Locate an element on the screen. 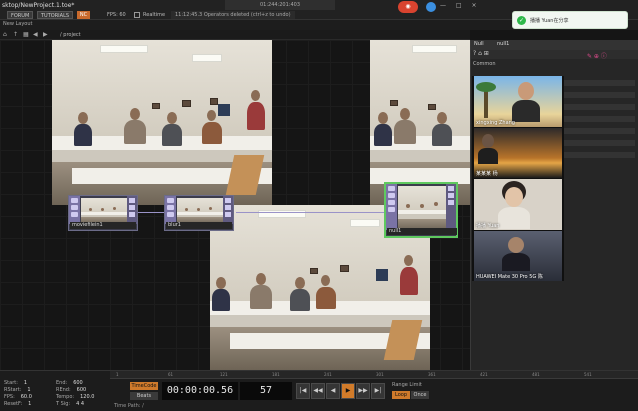 Image resolution: width=638 pixels, height=411 pixels. range-limit-label: Range Limit is located at coordinates (407, 385).